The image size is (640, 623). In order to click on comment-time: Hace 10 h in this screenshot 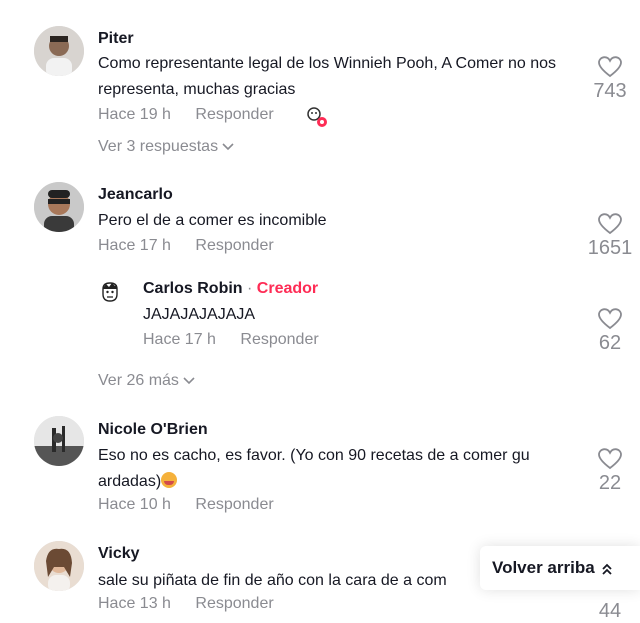, I will do `click(134, 504)`.